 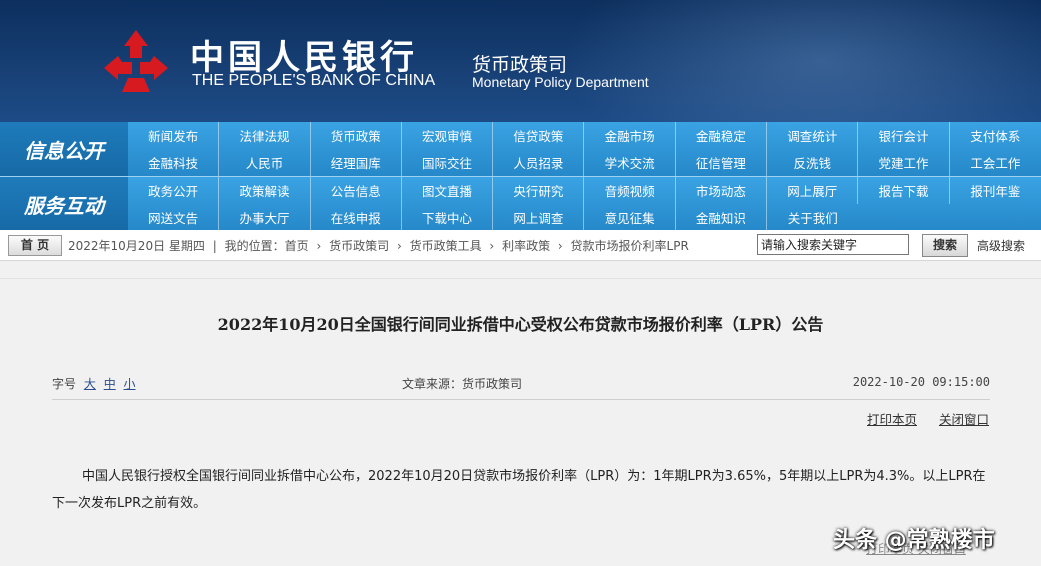 What do you see at coordinates (90, 384) in the screenshot?
I see `font-large-link: 大` at bounding box center [90, 384].